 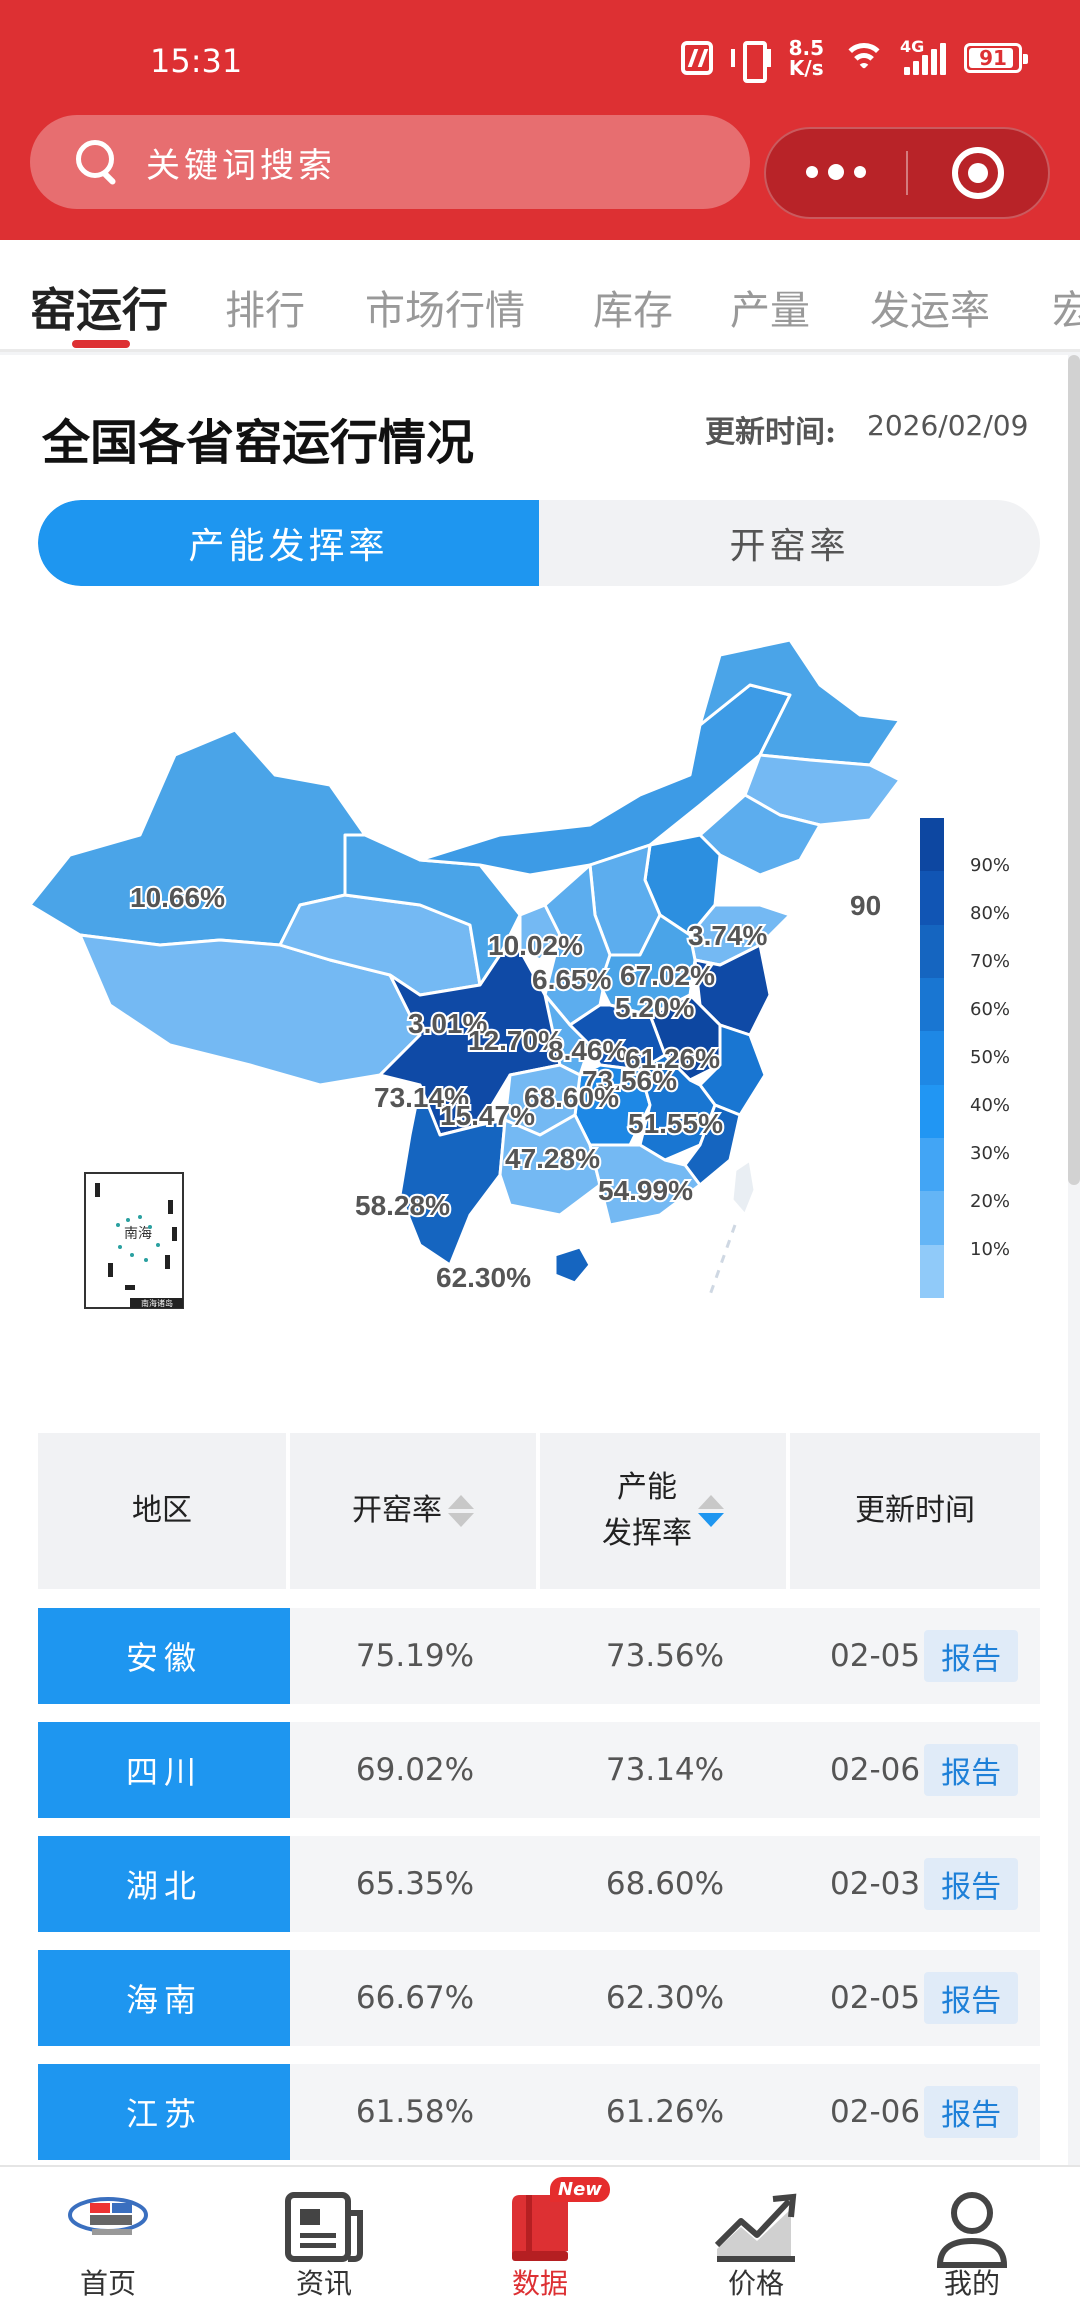 What do you see at coordinates (164, 1656) in the screenshot?
I see `row-region: 安徽` at bounding box center [164, 1656].